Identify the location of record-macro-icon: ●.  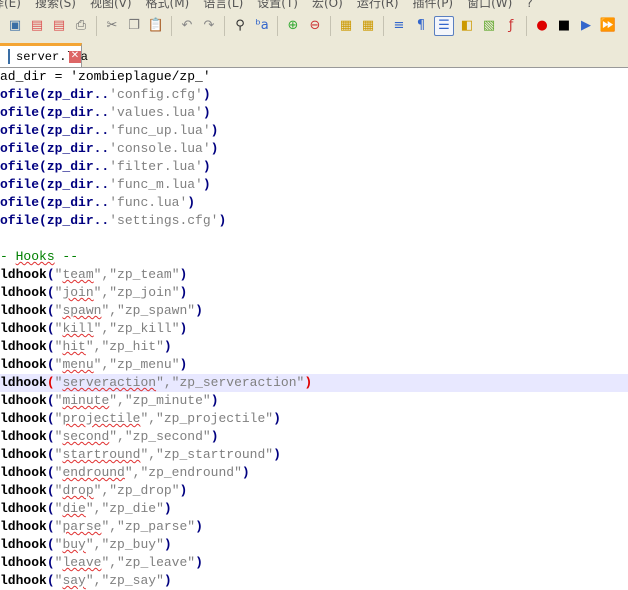
(542, 26).